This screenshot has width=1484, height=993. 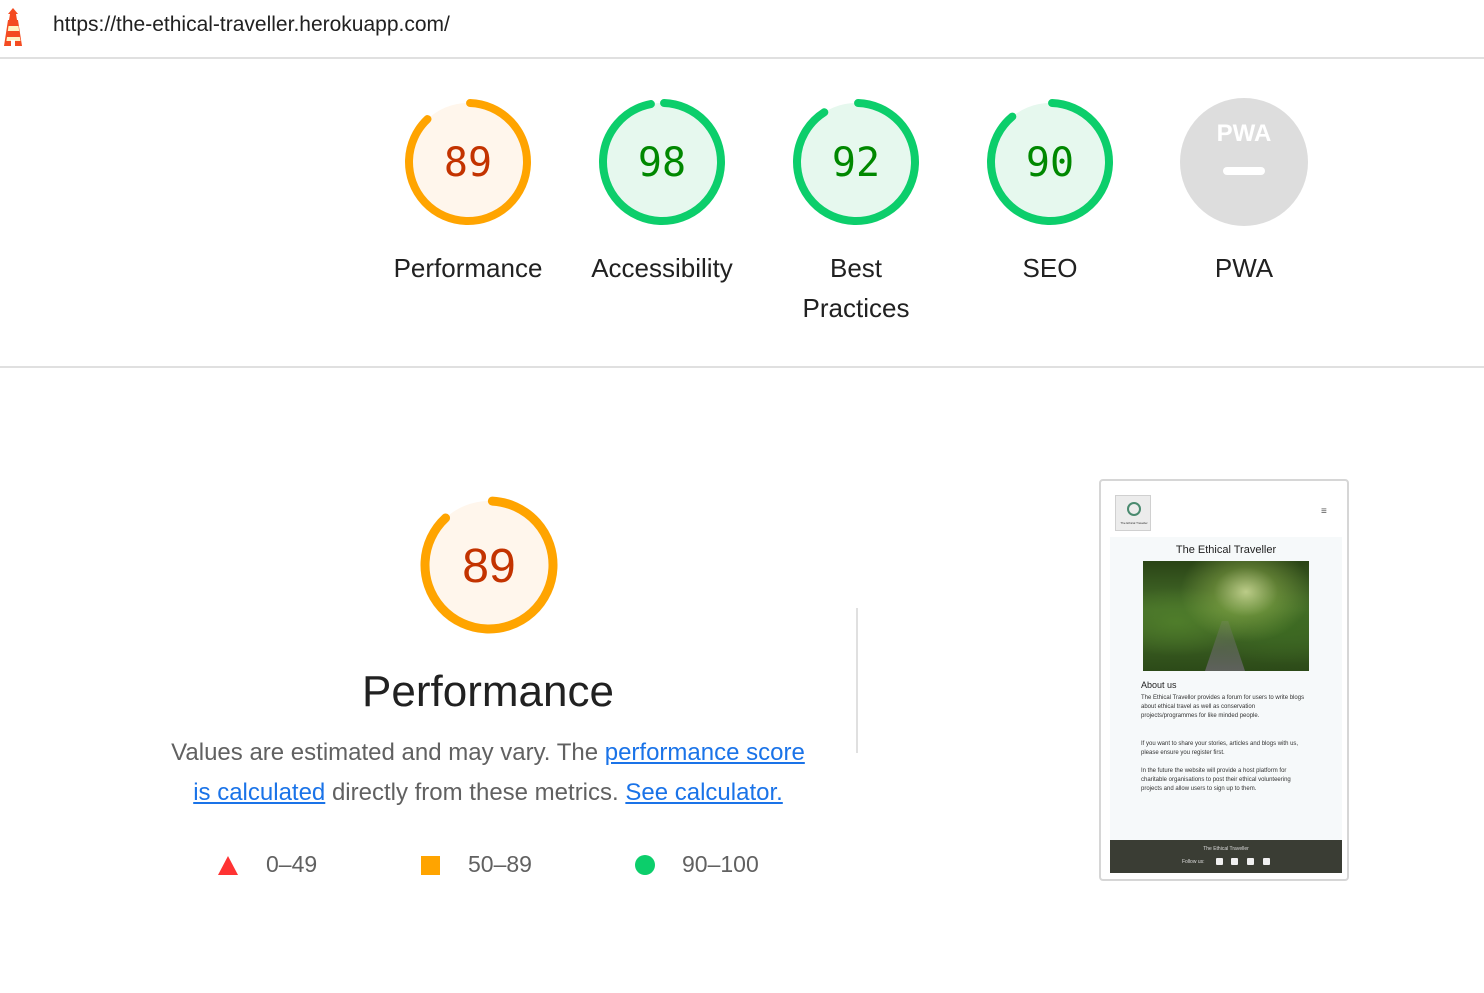 I want to click on pwa-badge-text: PWA, so click(x=1244, y=133).